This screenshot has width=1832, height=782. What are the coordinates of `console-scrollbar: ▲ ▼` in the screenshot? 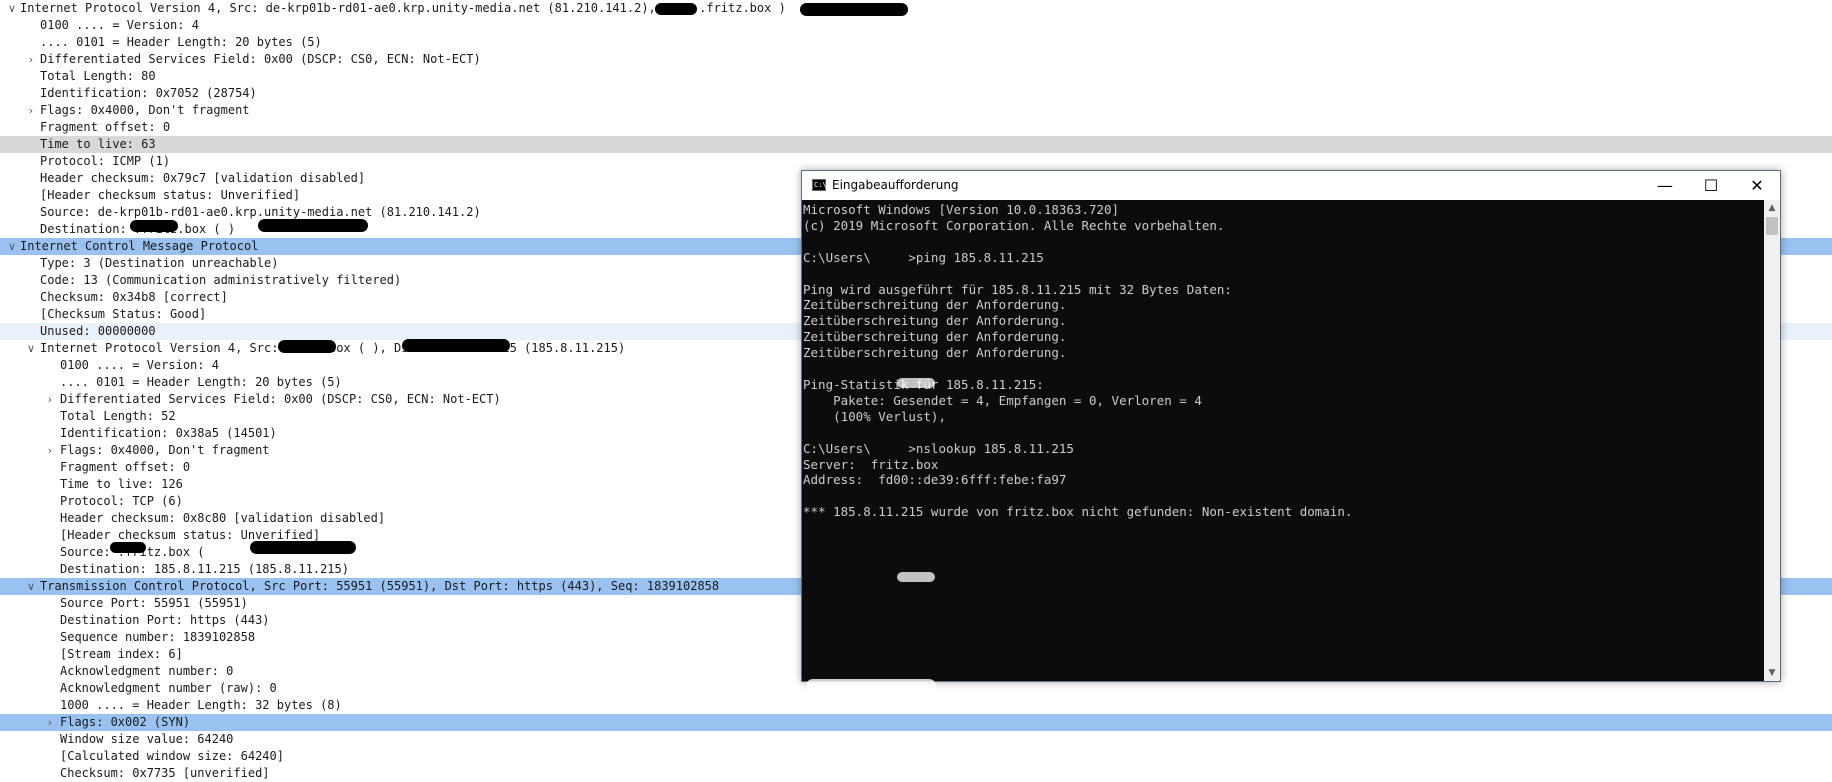 It's located at (1772, 440).